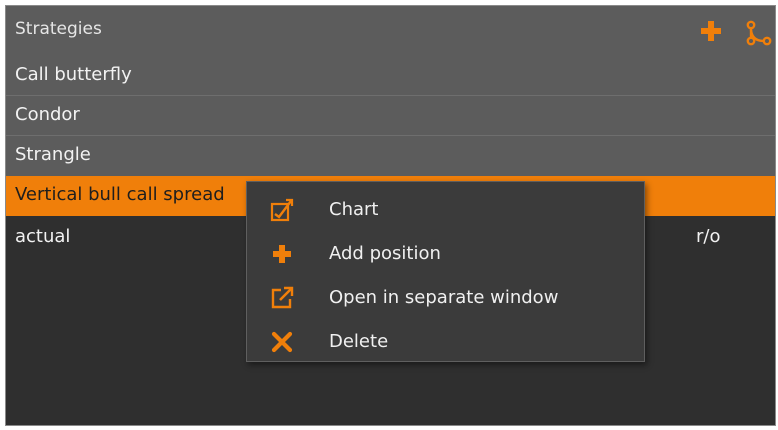 The image size is (778, 430). What do you see at coordinates (390, 75) in the screenshot?
I see `list-item: Call butterfly` at bounding box center [390, 75].